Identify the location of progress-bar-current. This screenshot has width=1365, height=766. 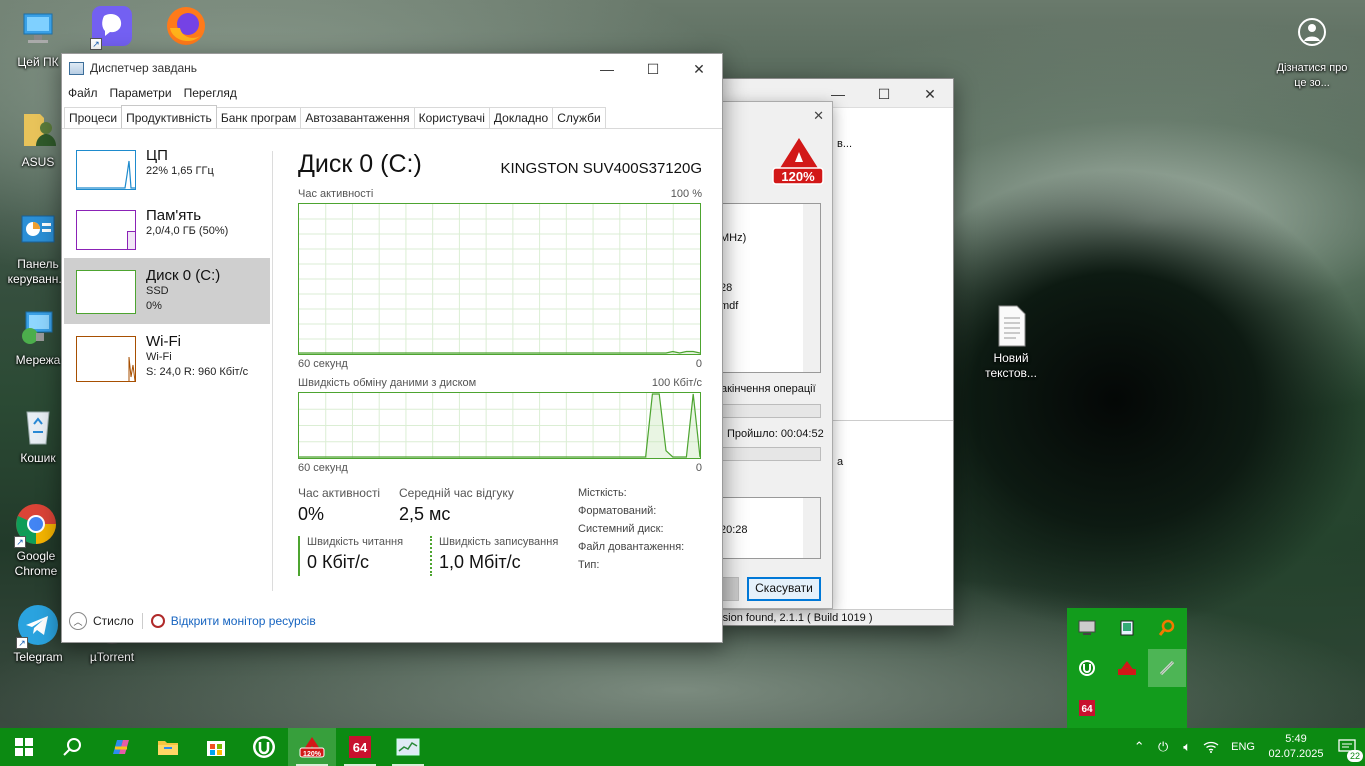
(770, 454).